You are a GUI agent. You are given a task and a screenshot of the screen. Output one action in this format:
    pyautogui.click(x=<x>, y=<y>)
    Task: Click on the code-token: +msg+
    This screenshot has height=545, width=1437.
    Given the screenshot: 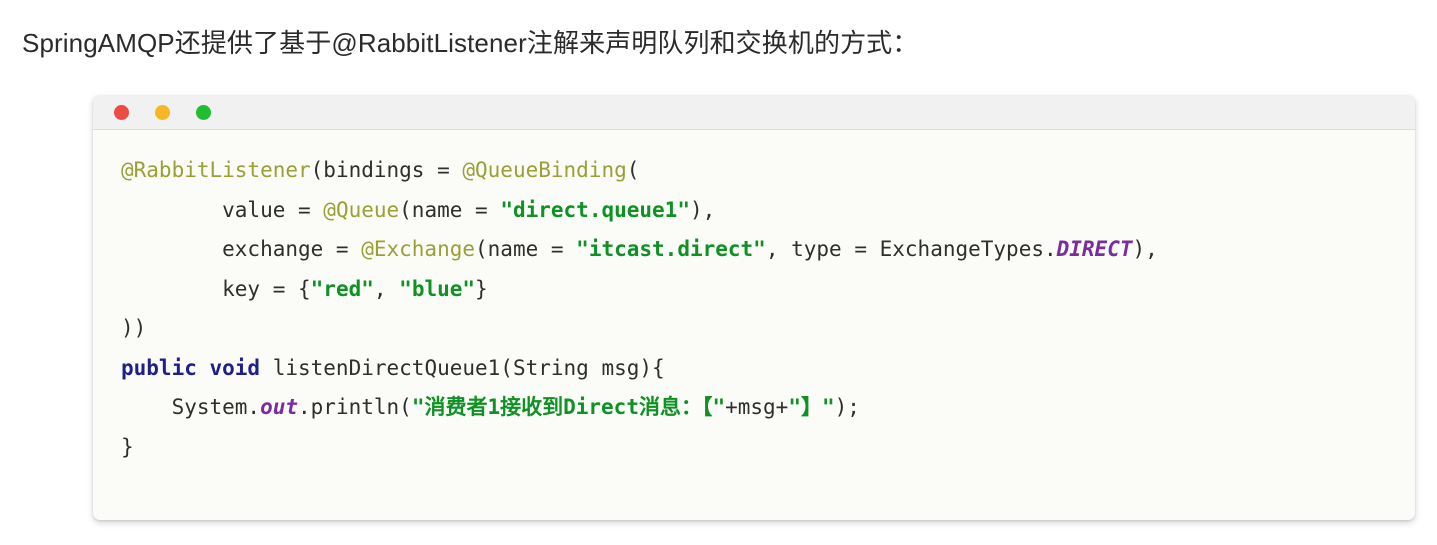 What is the action you would take?
    pyautogui.click(x=757, y=407)
    